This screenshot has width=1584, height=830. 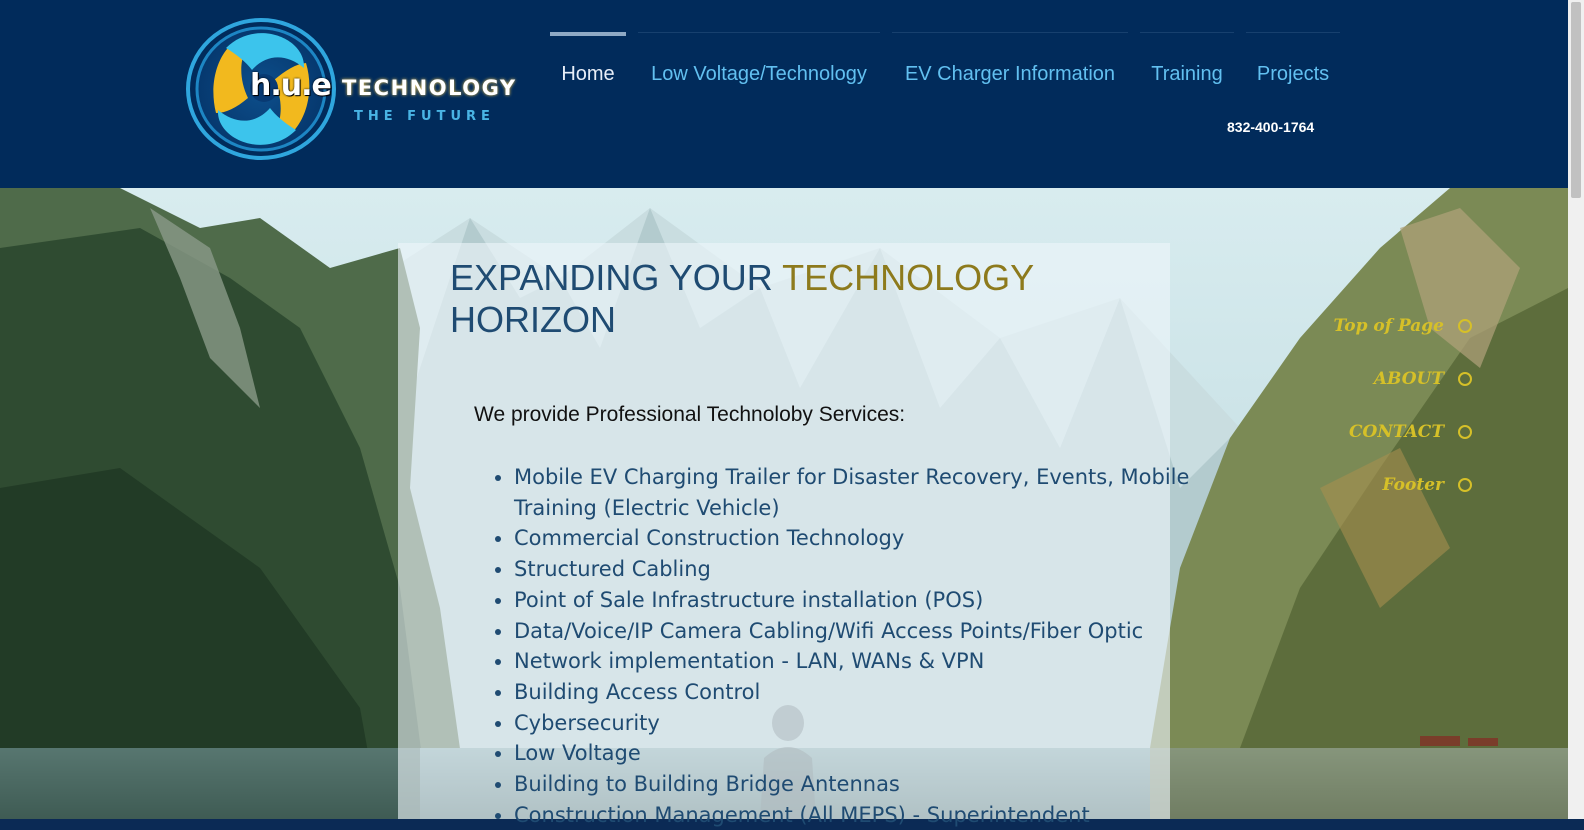 I want to click on logo-technology-text: TECHNOLOGY, so click(x=429, y=88).